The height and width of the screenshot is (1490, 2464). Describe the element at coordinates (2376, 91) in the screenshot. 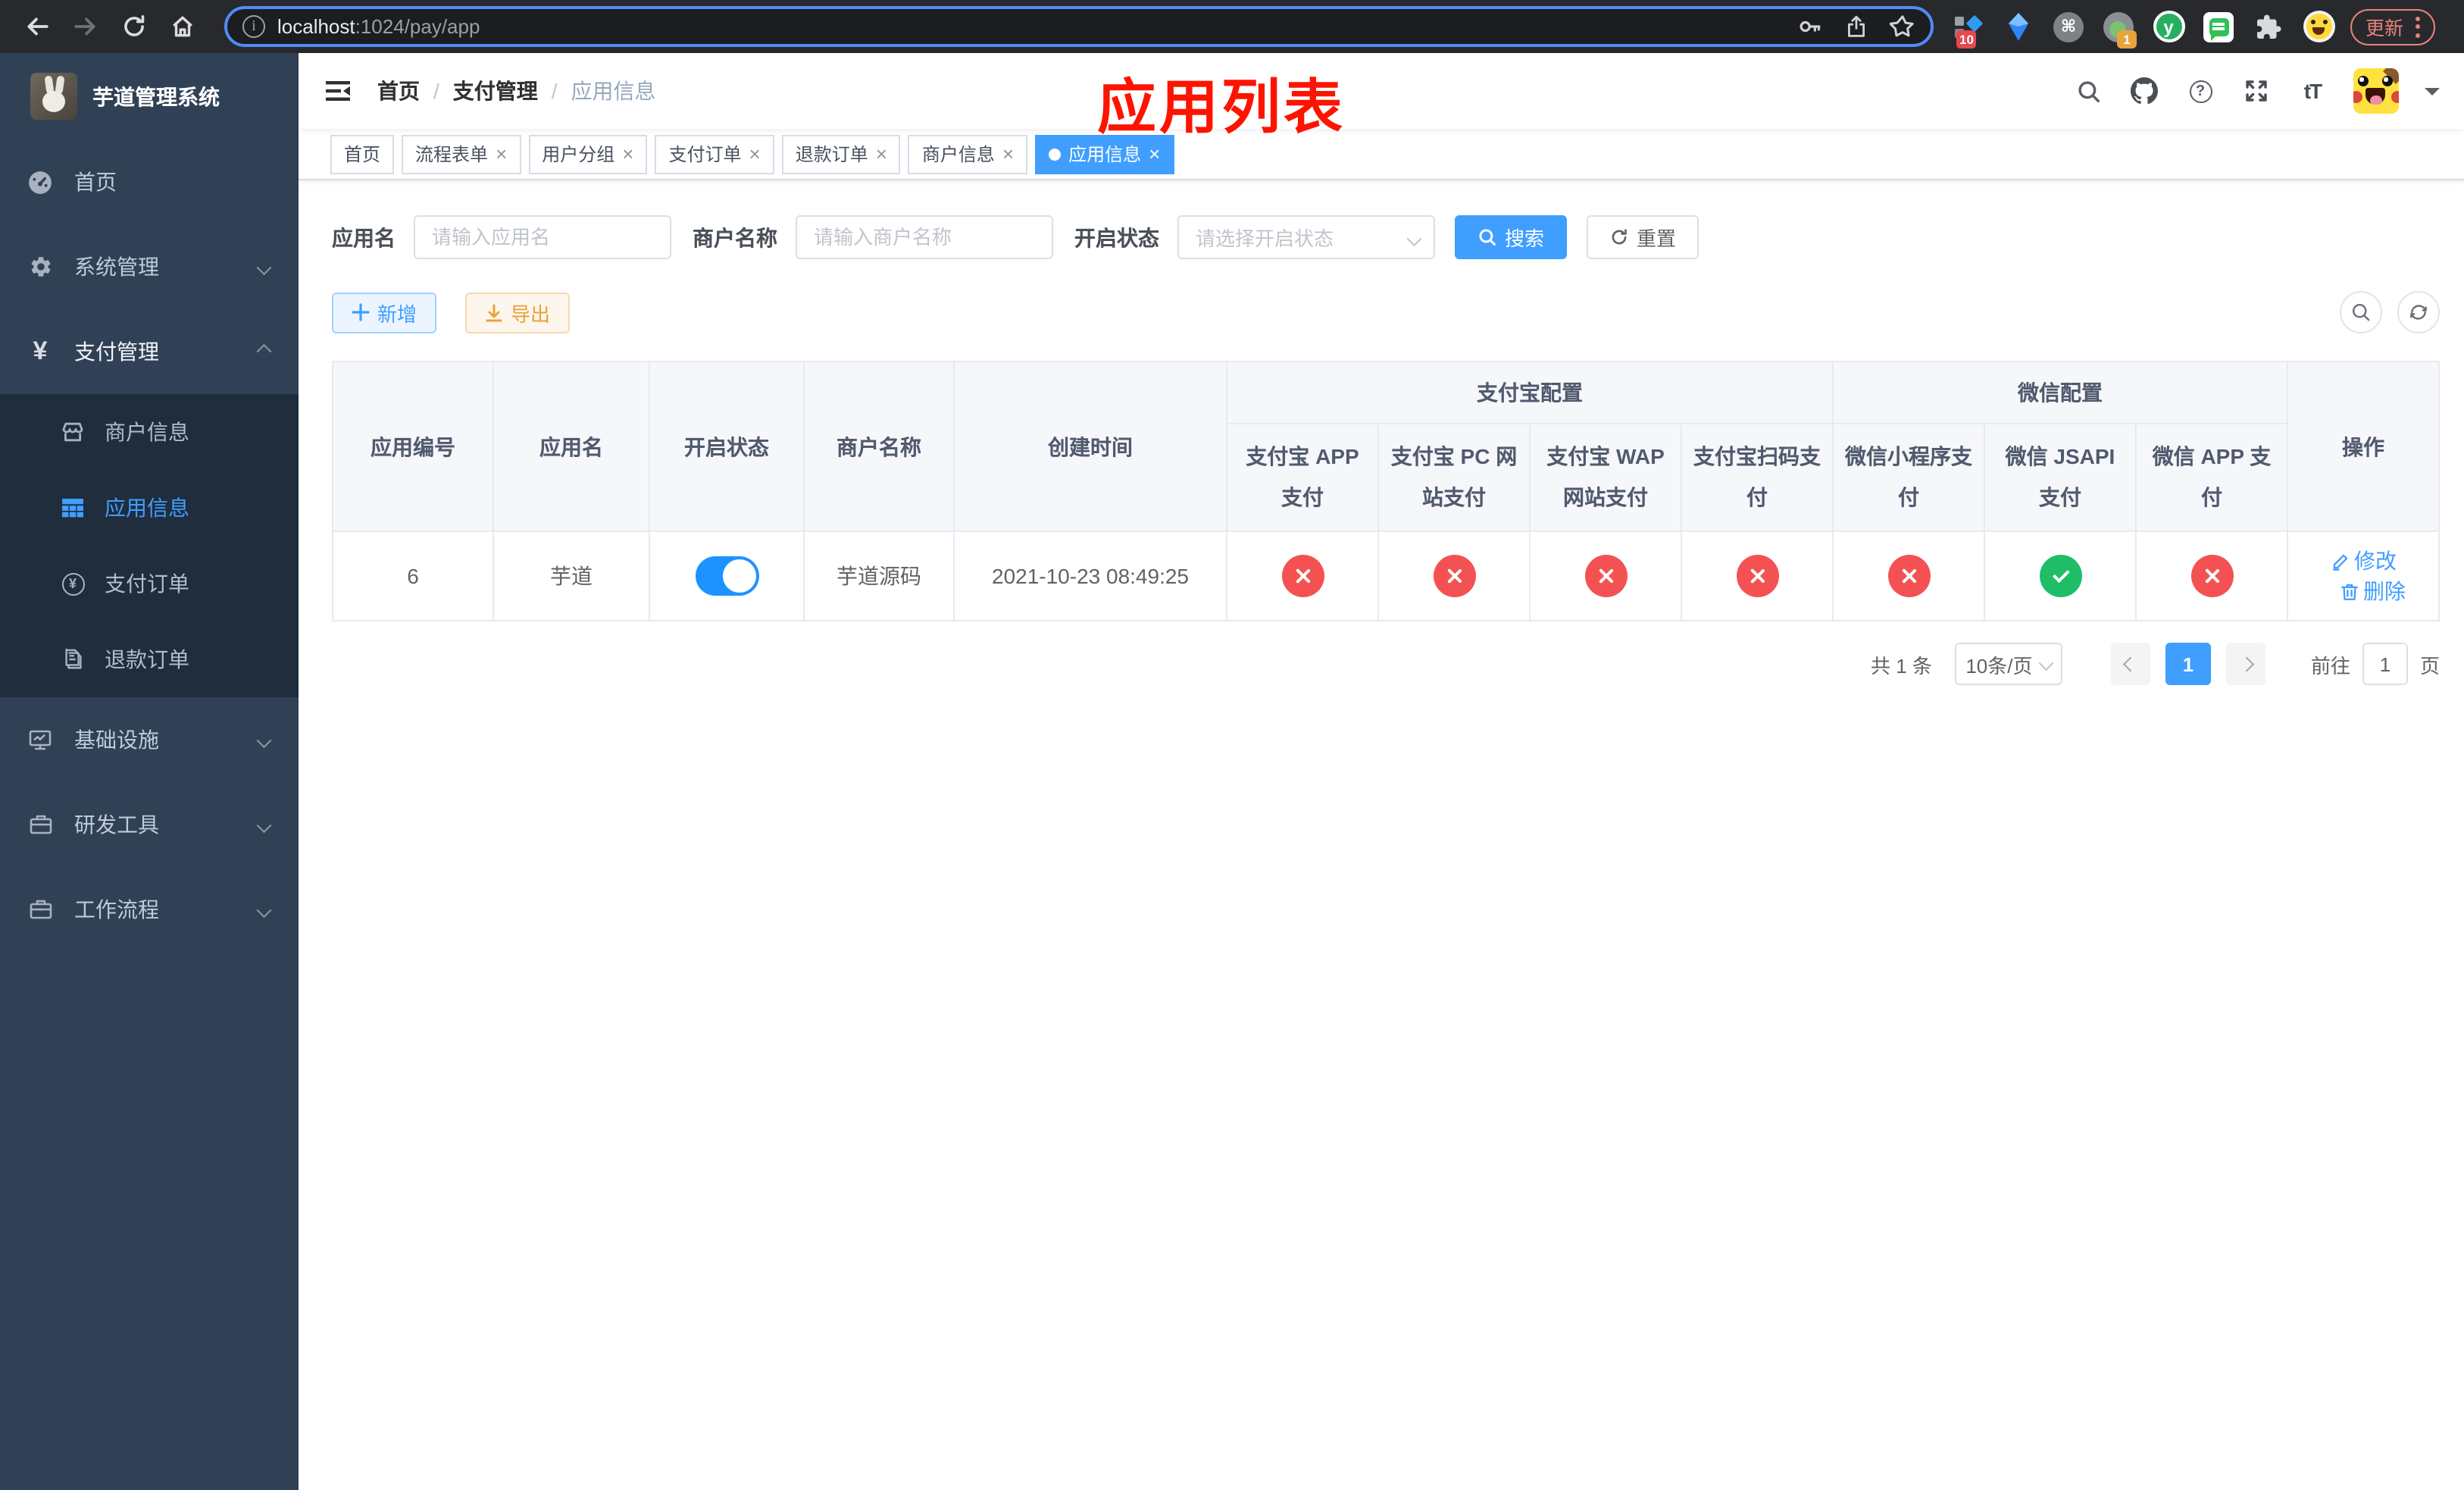

I see `avatar` at that location.